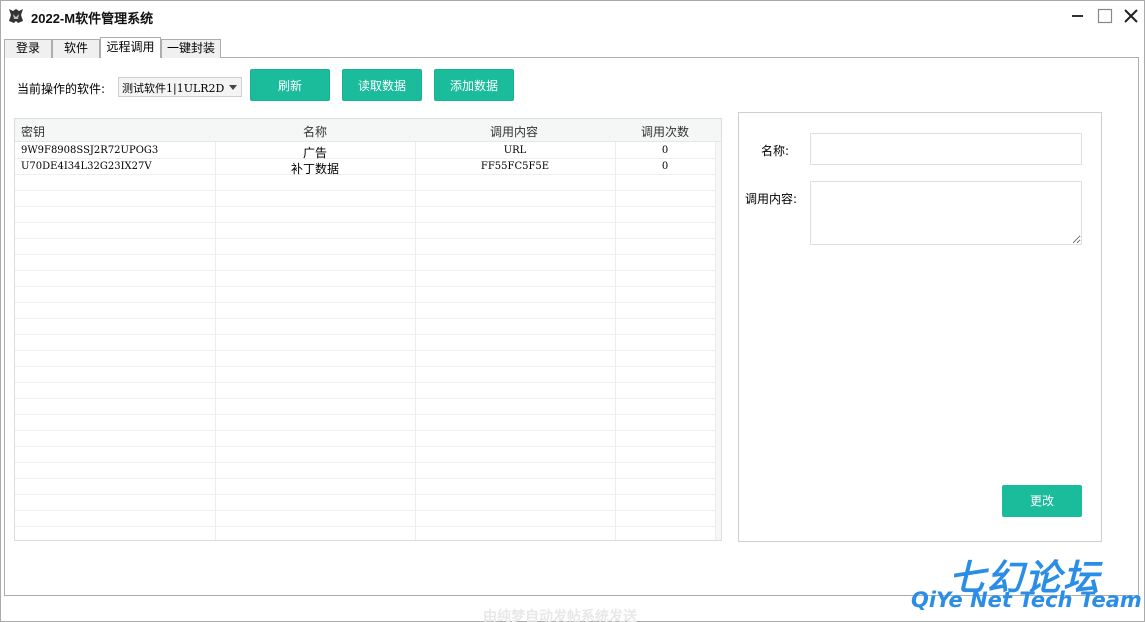  Describe the element at coordinates (946, 149) in the screenshot. I see `name-input` at that location.